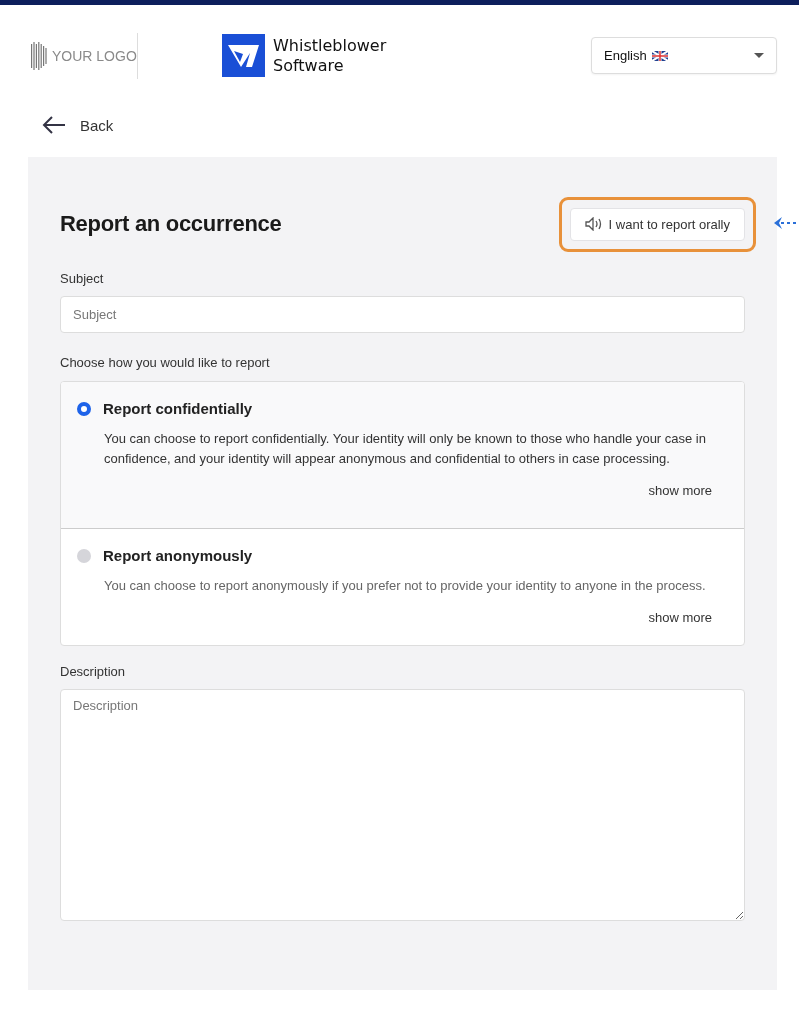 The image size is (799, 1022). I want to click on option-title: Report anonymously, so click(178, 555).